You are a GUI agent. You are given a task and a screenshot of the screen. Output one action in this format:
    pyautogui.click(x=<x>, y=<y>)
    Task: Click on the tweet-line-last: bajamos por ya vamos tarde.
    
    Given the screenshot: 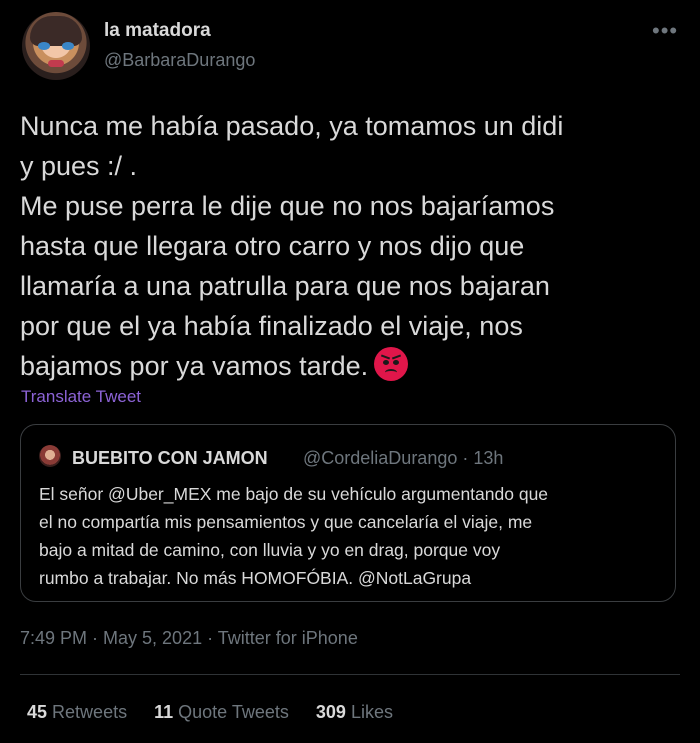 What is the action you would take?
    pyautogui.click(x=352, y=366)
    